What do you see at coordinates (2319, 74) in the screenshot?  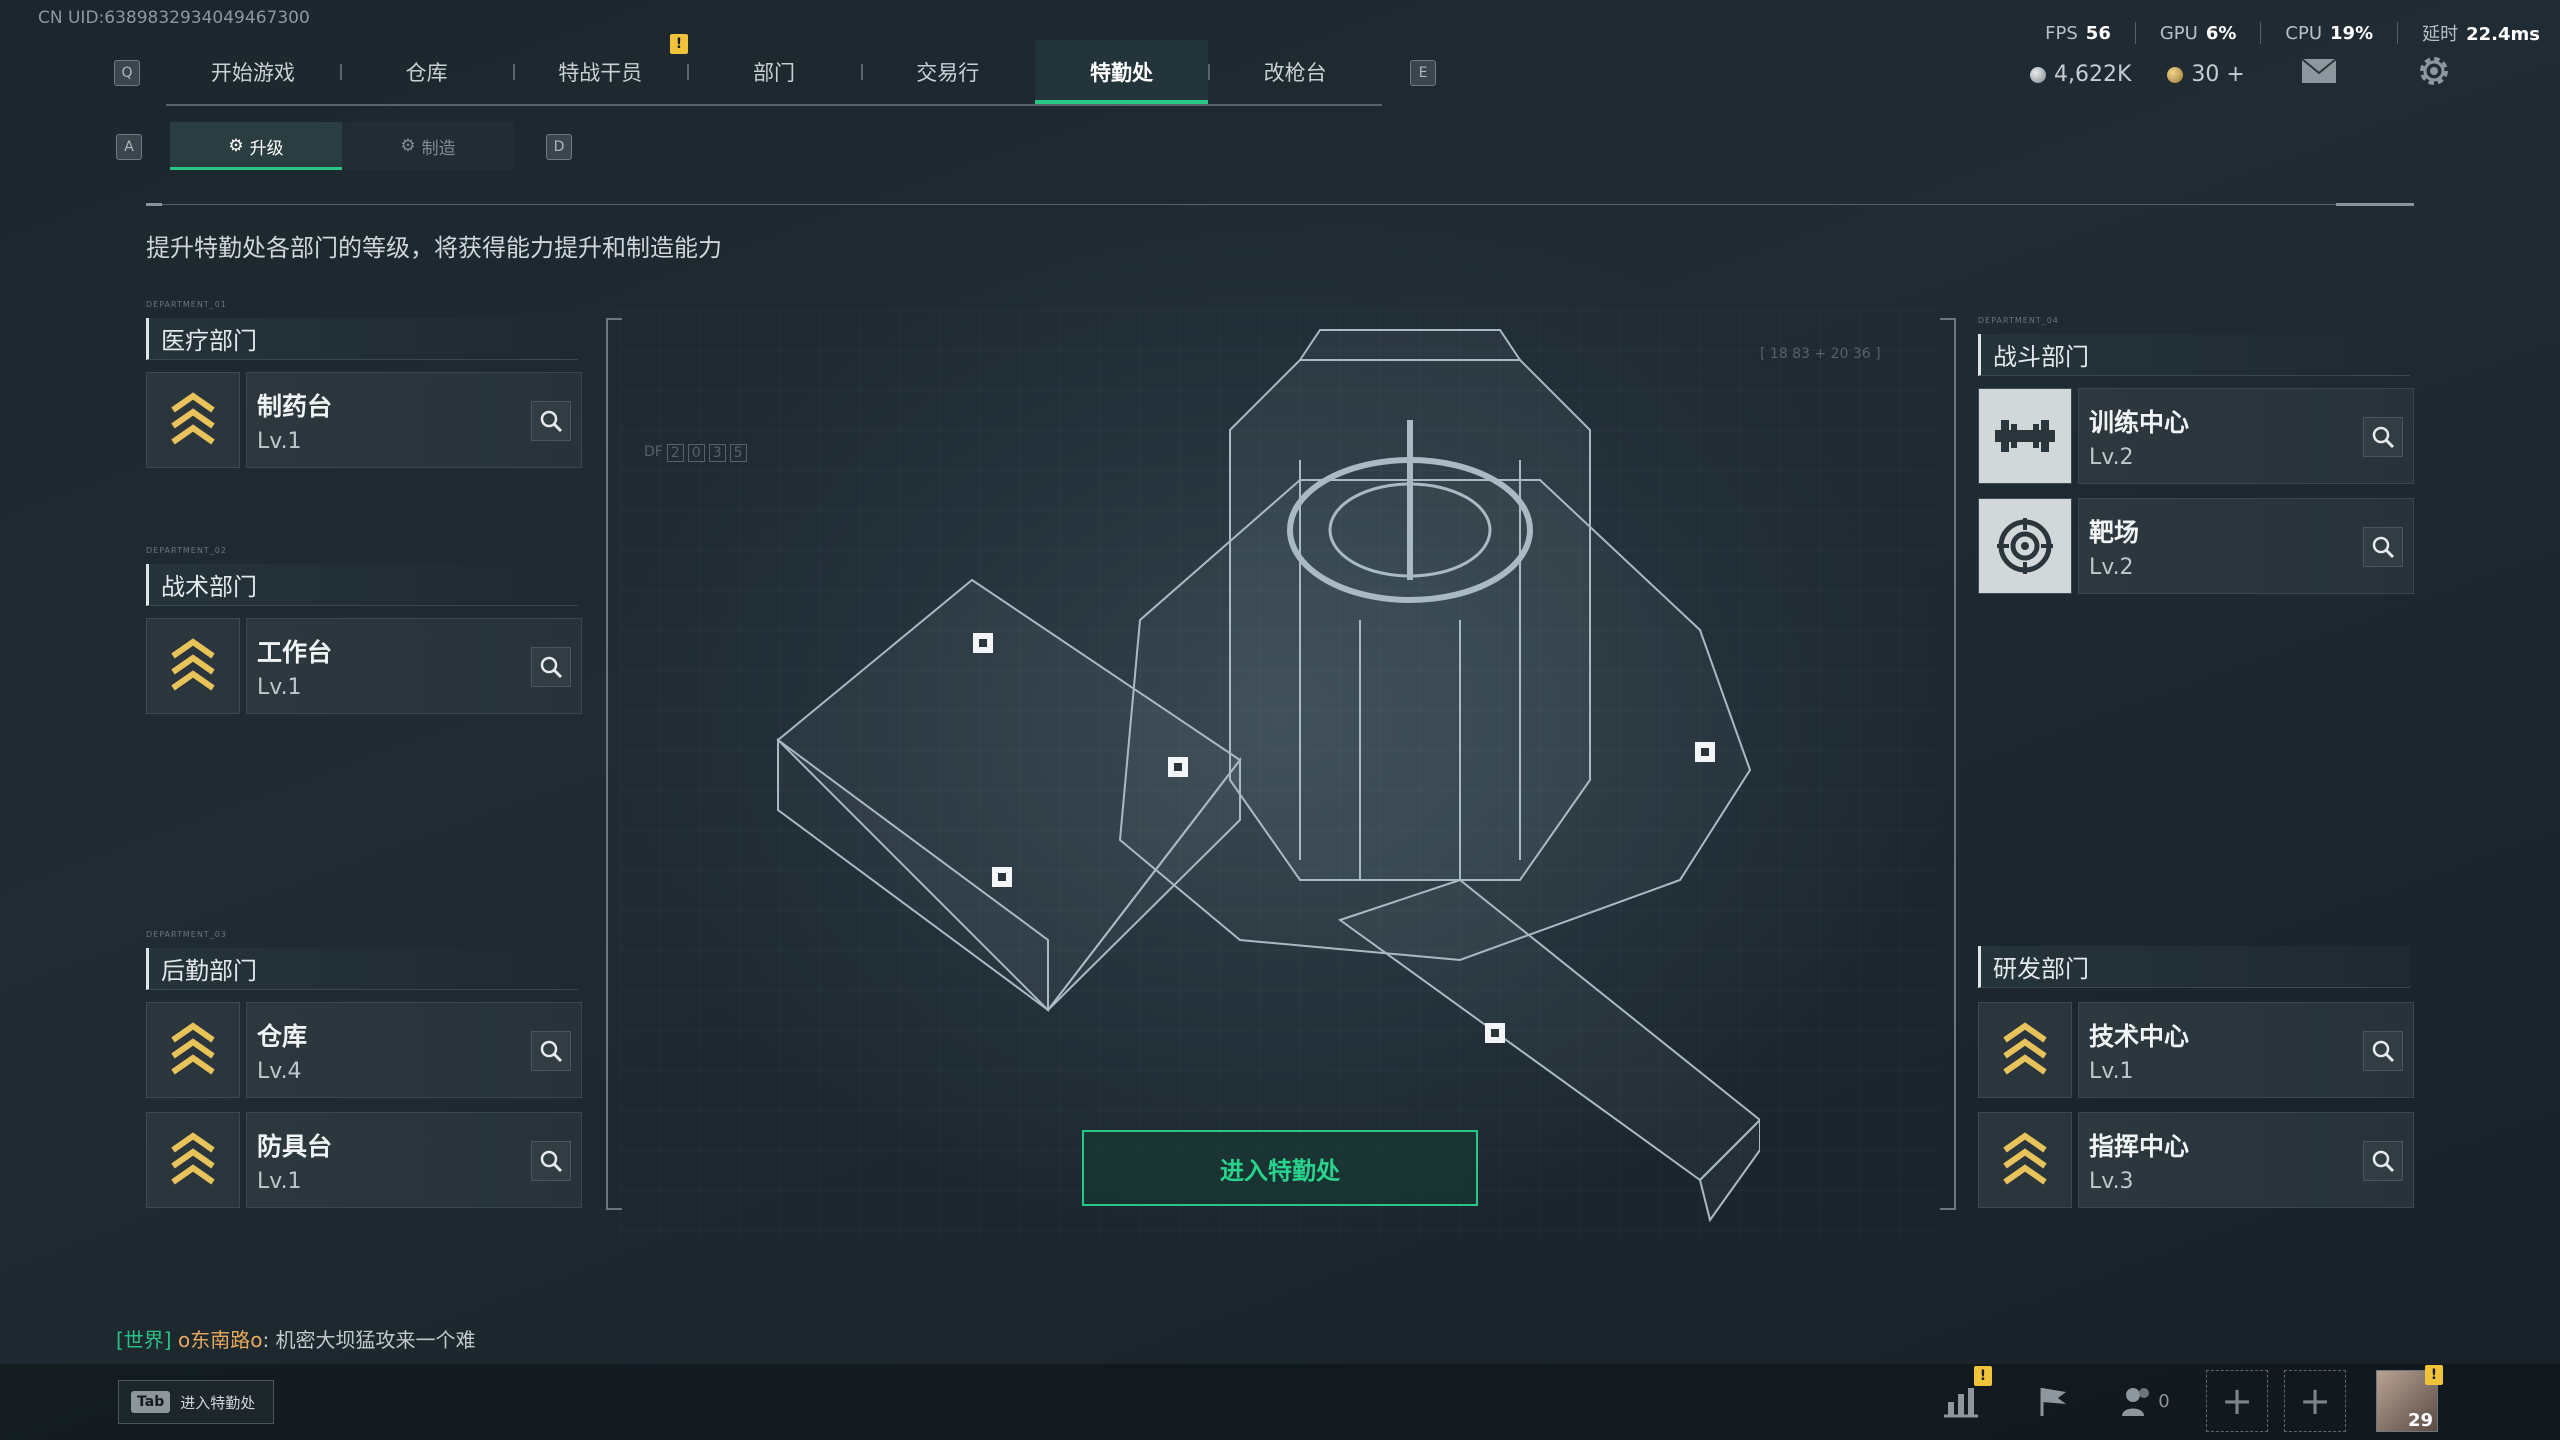 I see `mail-icon` at bounding box center [2319, 74].